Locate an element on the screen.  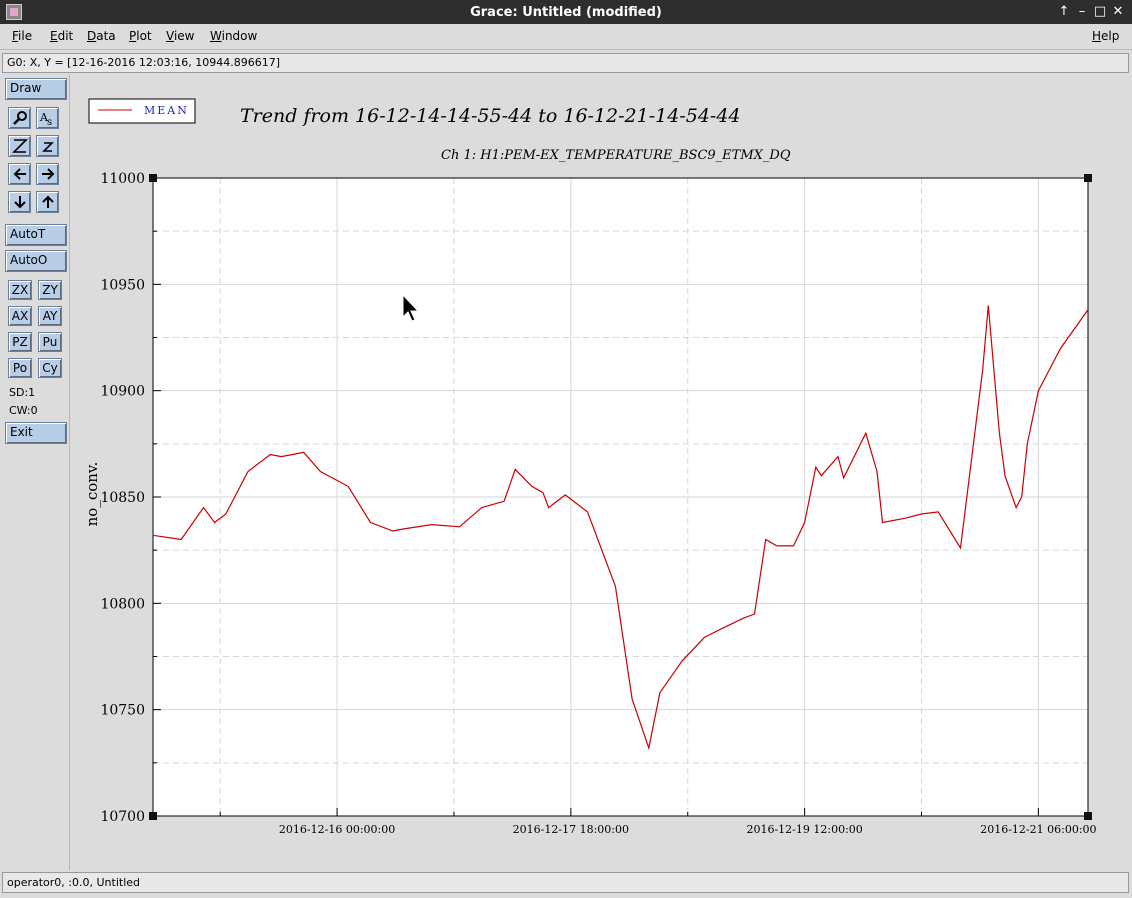
scroll-right-button is located at coordinates (47, 174).